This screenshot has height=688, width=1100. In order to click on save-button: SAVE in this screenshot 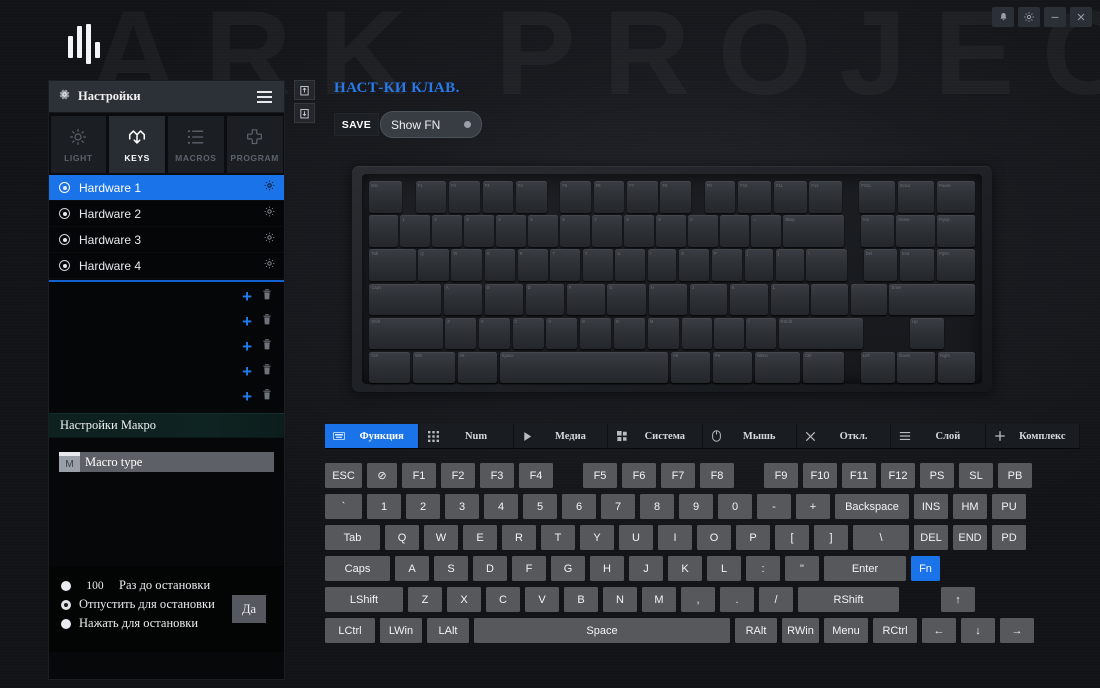, I will do `click(356, 124)`.